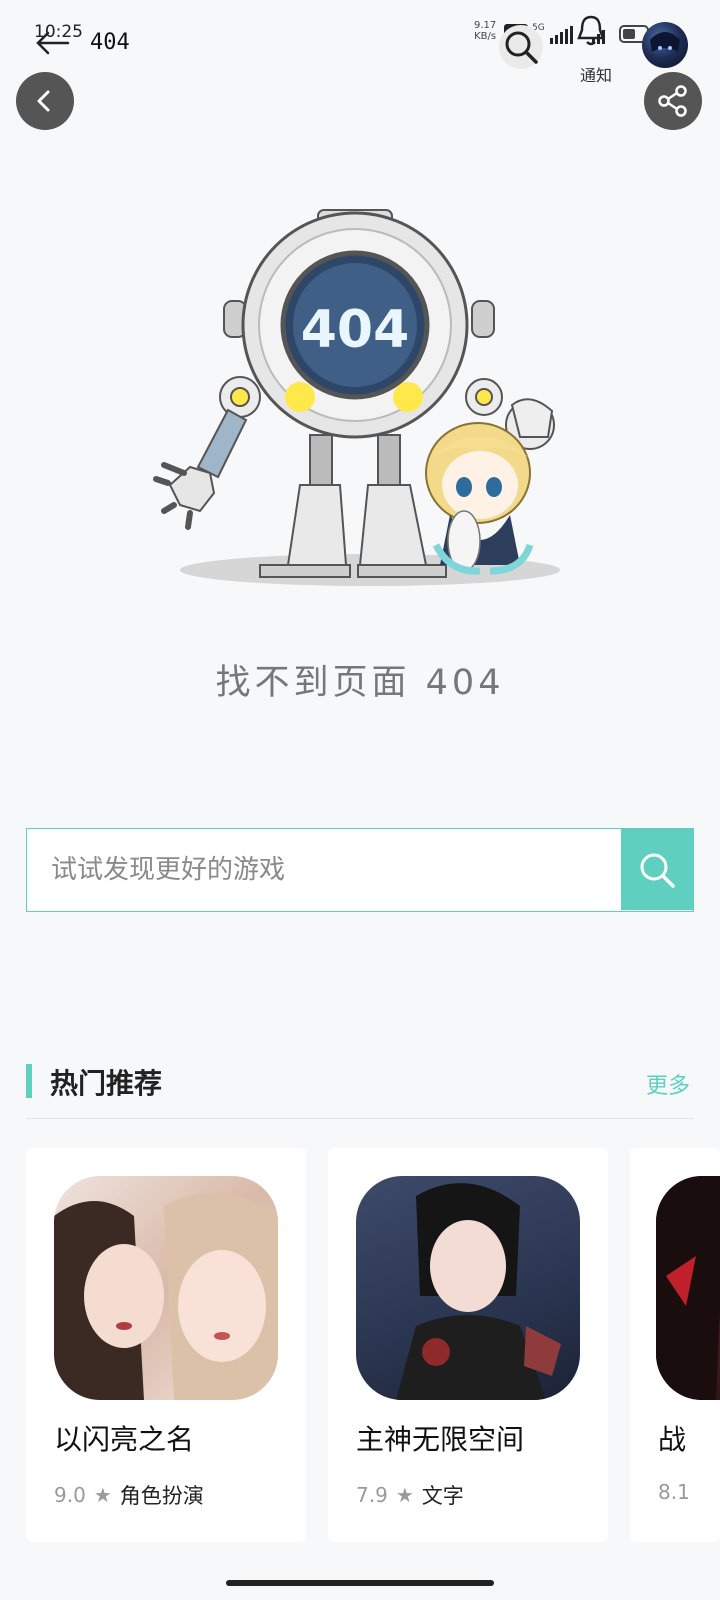 The height and width of the screenshot is (1600, 720). Describe the element at coordinates (326, 869) in the screenshot. I see `search-input` at that location.